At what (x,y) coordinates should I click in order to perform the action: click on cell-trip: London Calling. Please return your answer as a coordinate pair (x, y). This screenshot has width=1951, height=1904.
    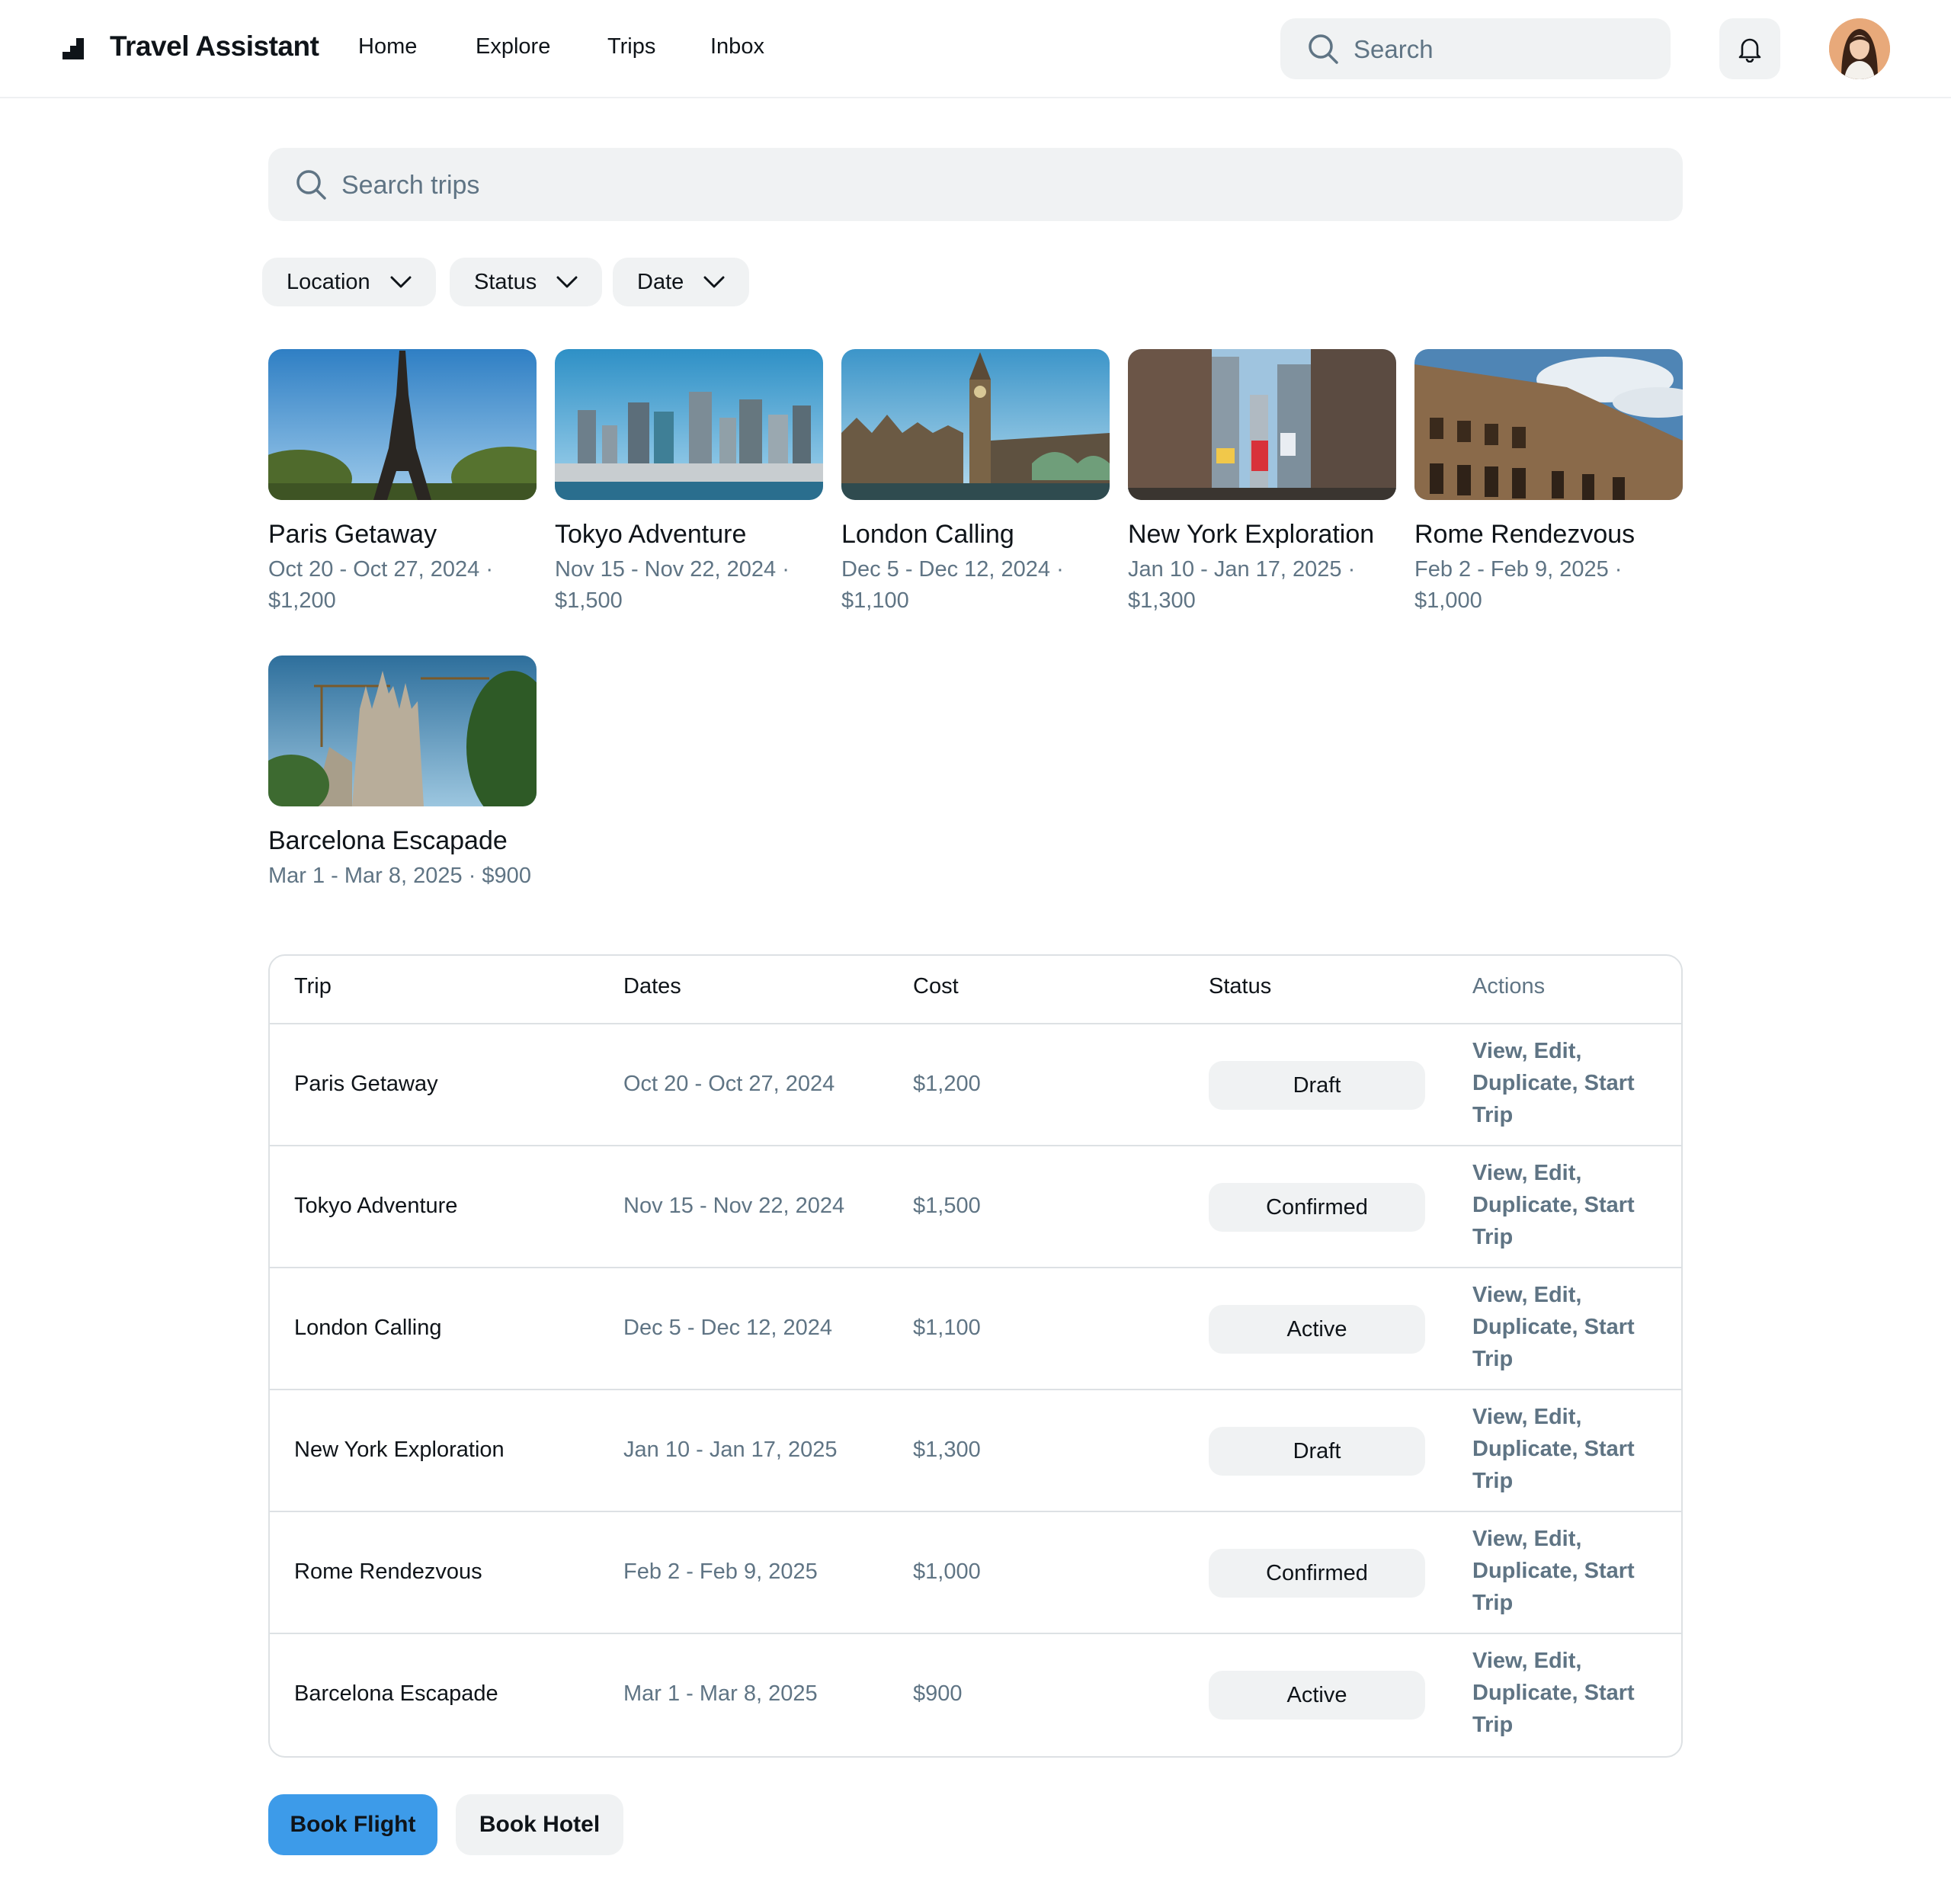
    Looking at the image, I should click on (368, 1328).